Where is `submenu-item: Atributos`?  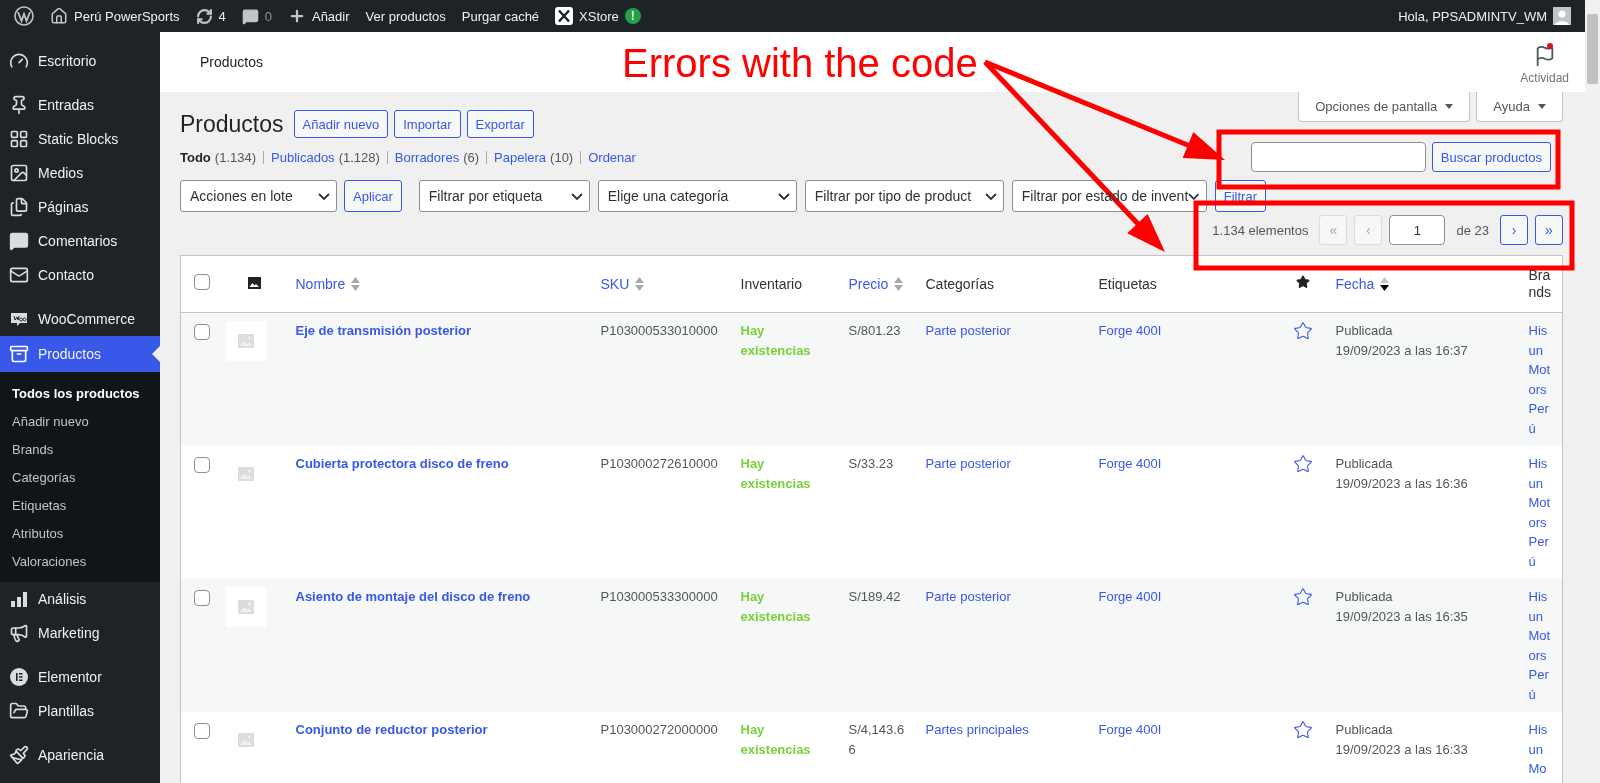 submenu-item: Atributos is located at coordinates (80, 533).